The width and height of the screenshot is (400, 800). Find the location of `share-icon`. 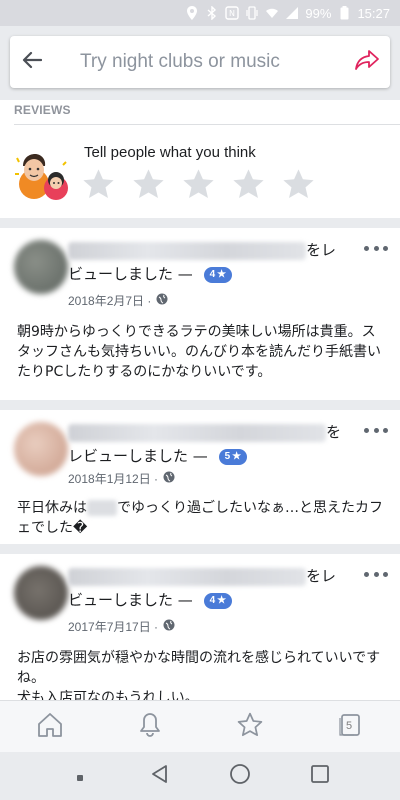

share-icon is located at coordinates (367, 62).